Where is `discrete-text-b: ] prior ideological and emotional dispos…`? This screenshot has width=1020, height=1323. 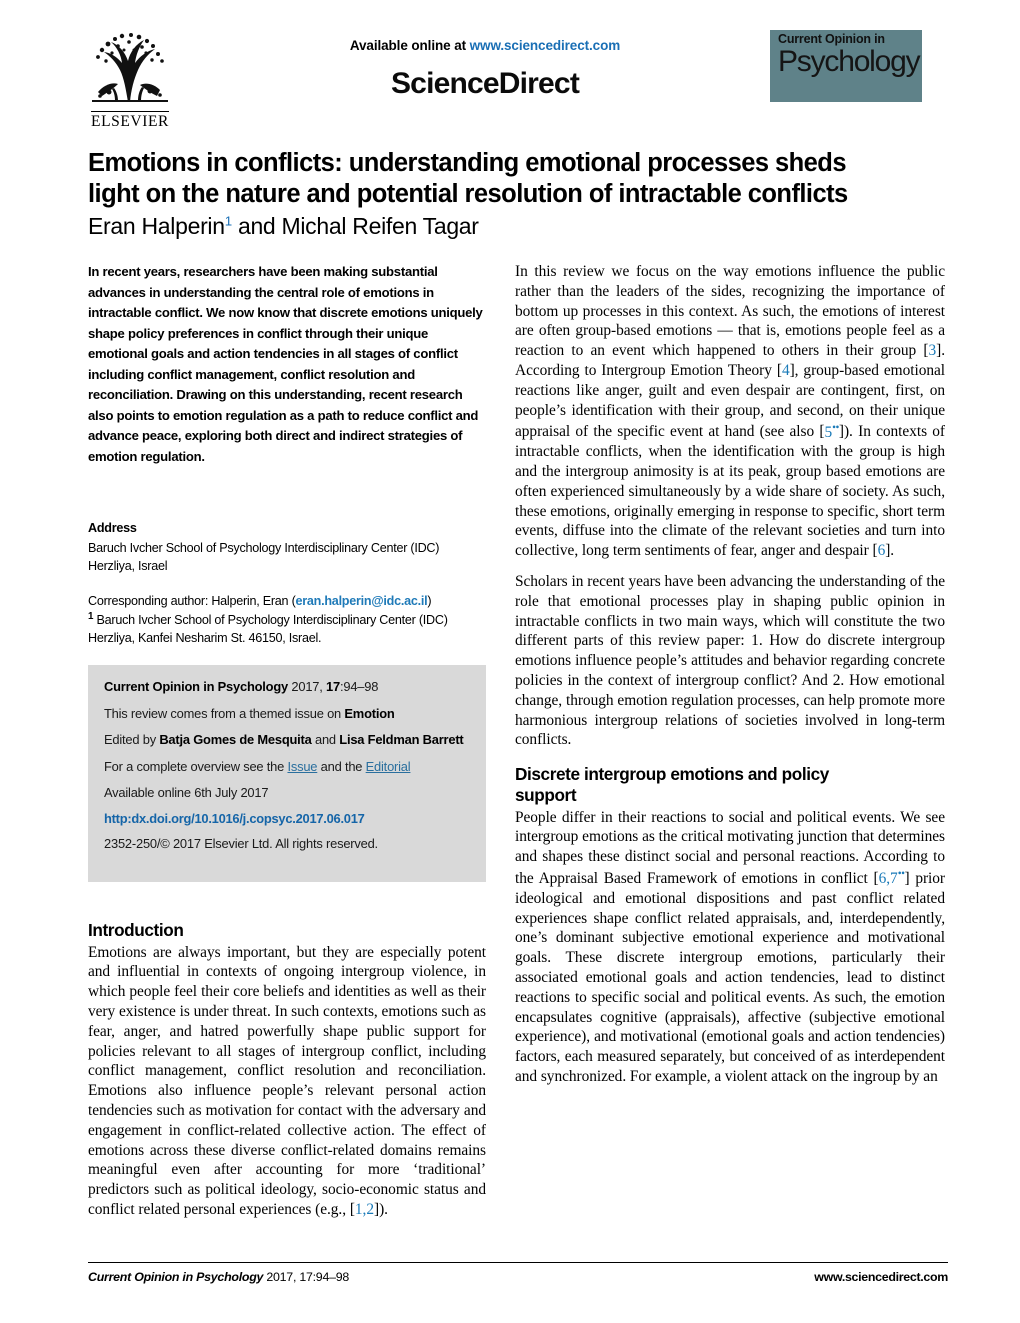
discrete-text-b: ] prior ideological and emotional dispos… is located at coordinates (730, 978).